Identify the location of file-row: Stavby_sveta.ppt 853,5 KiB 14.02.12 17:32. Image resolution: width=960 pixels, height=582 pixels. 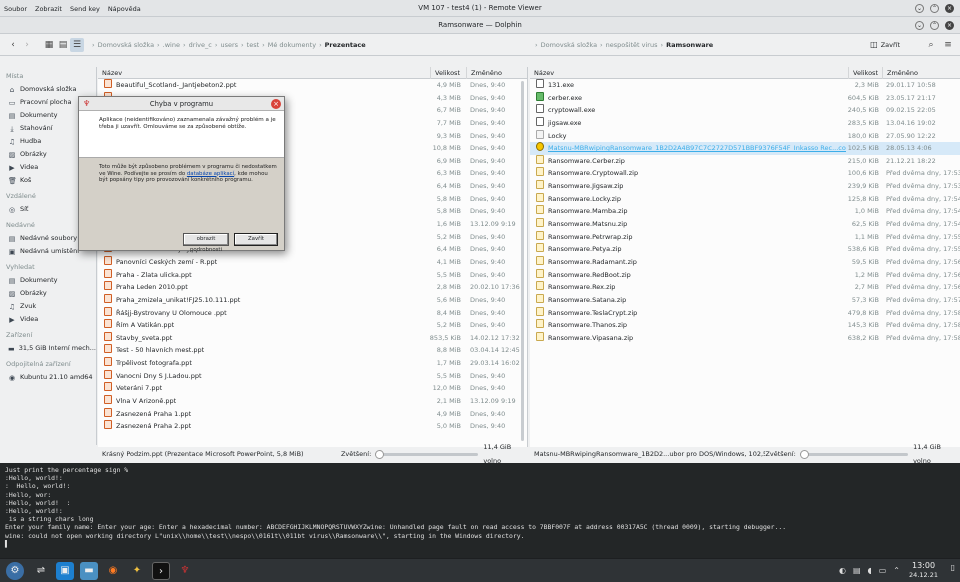
(312, 338).